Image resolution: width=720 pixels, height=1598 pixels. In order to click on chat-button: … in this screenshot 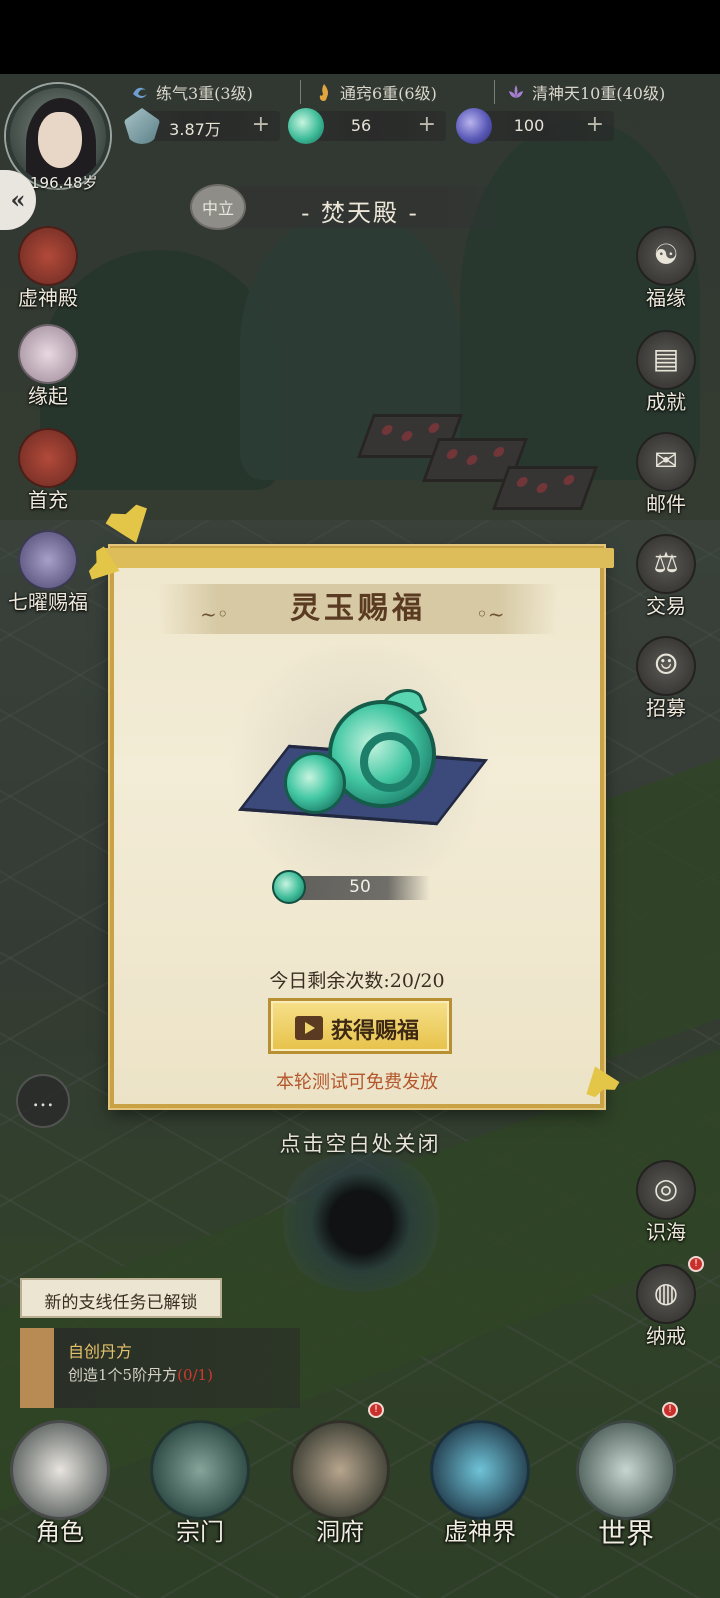, I will do `click(43, 1101)`.